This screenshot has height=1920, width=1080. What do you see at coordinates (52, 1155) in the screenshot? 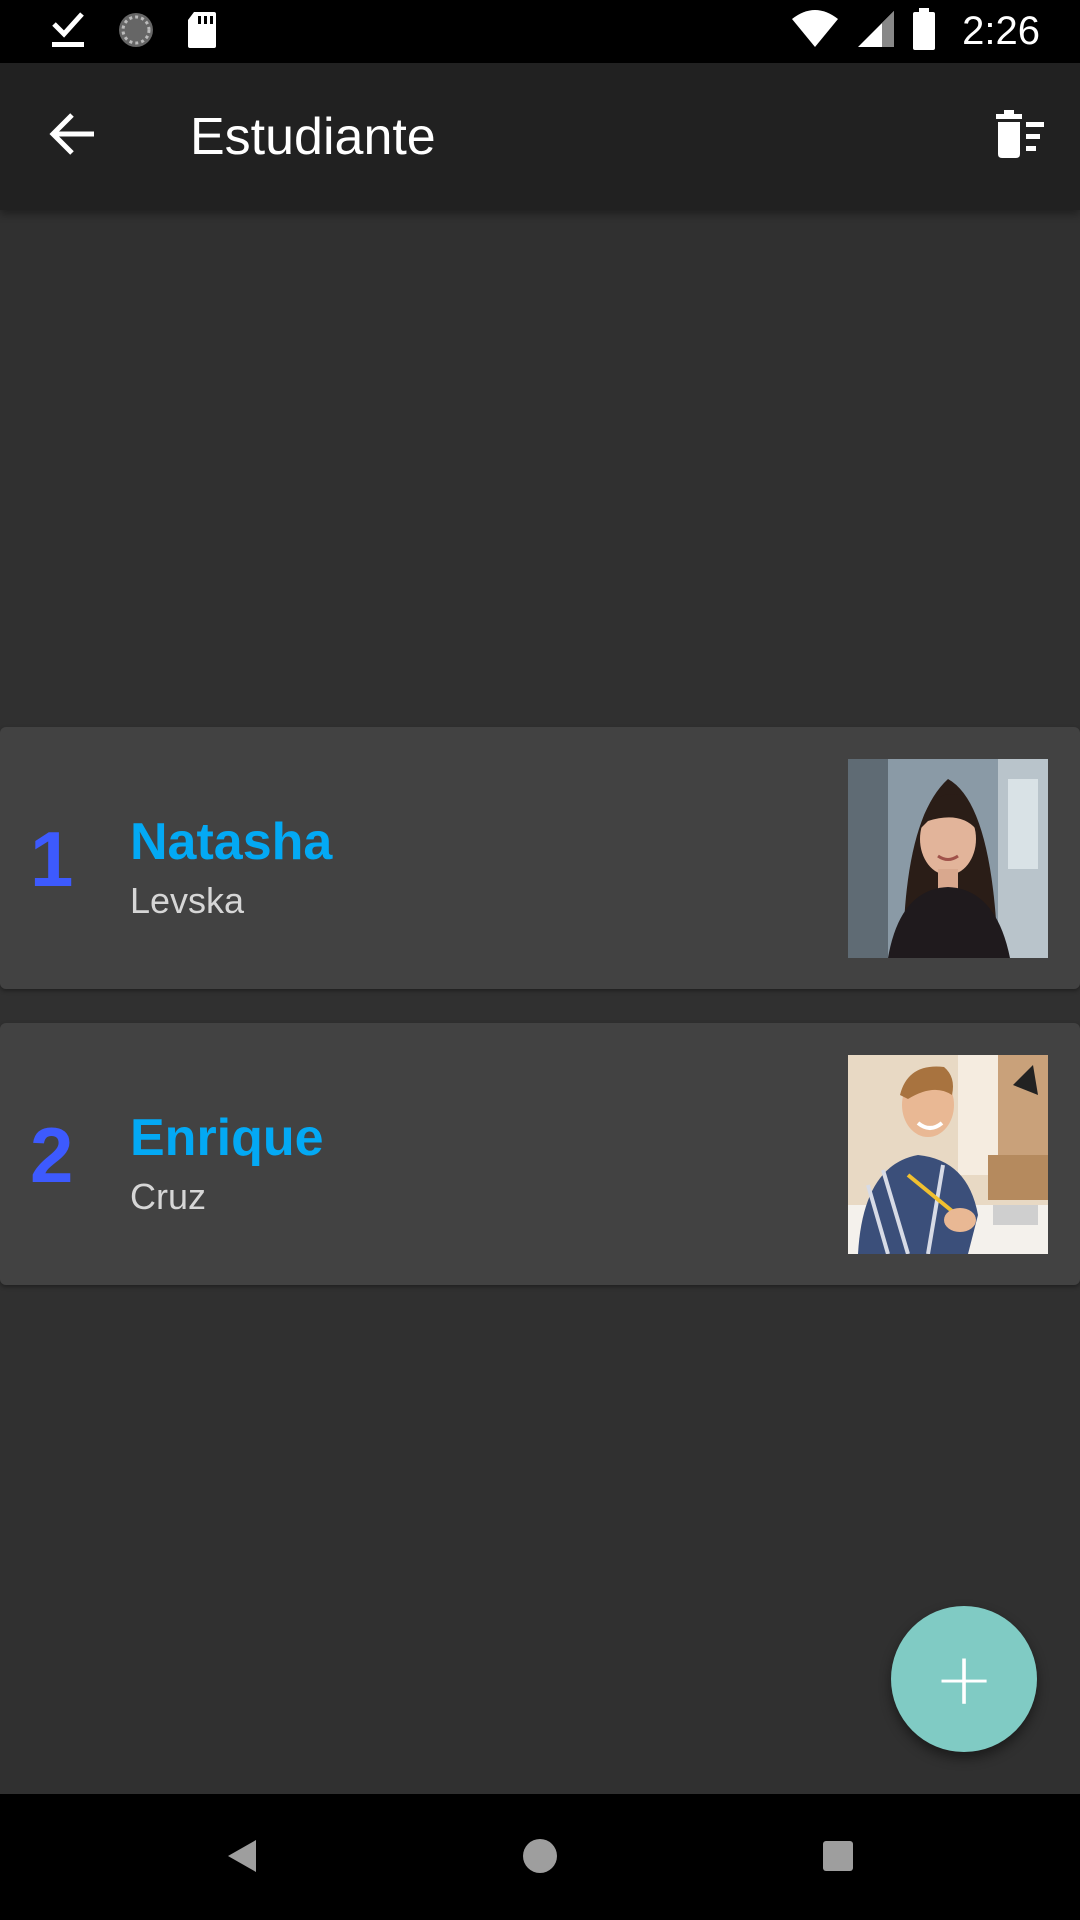
I see `student-number: 2` at bounding box center [52, 1155].